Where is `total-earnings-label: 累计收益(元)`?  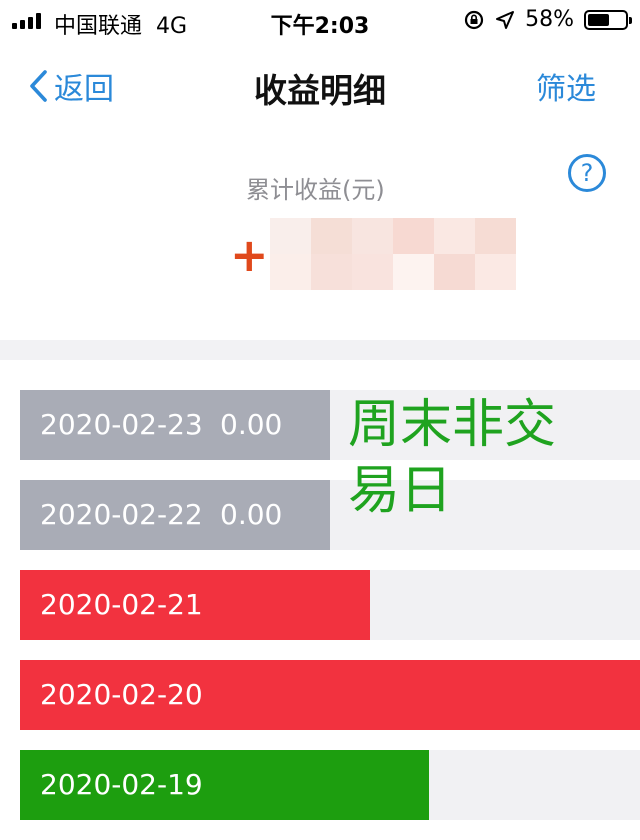 total-earnings-label: 累计收益(元) is located at coordinates (315, 190).